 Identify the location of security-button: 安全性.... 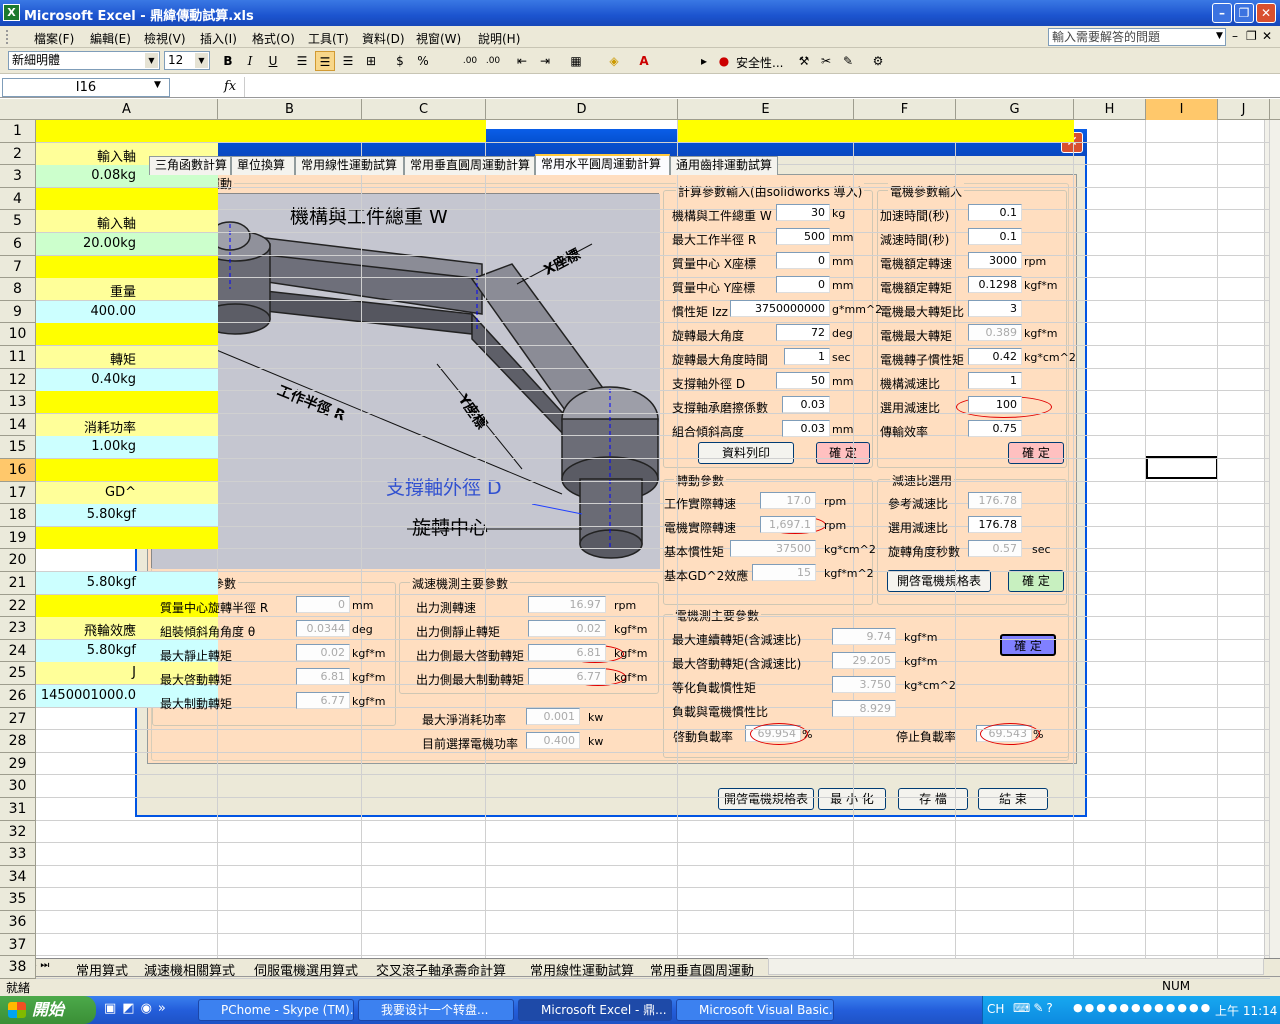
(759, 62).